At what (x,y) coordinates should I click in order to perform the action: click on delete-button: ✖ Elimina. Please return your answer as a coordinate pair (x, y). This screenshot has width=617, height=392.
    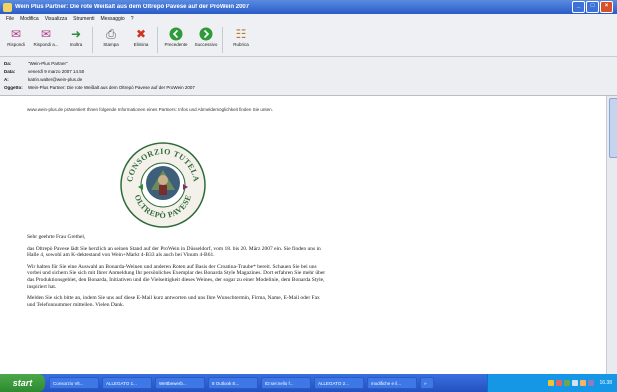
    Looking at the image, I should click on (141, 35).